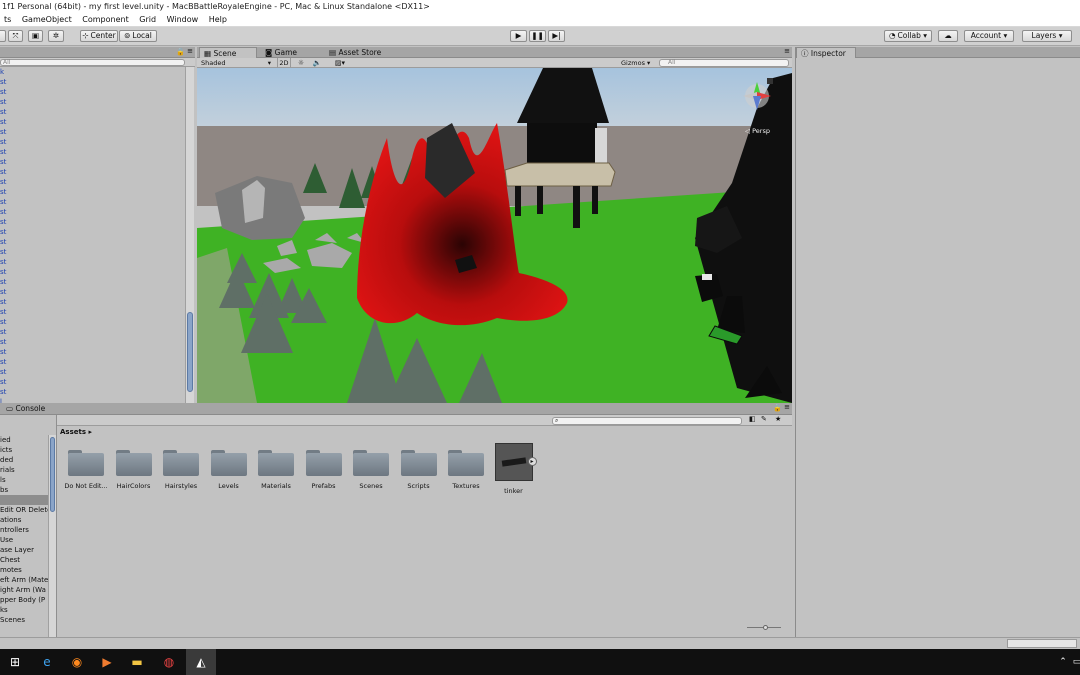 The width and height of the screenshot is (1080, 675). What do you see at coordinates (989, 36) in the screenshot?
I see `account-button: Account ▾` at bounding box center [989, 36].